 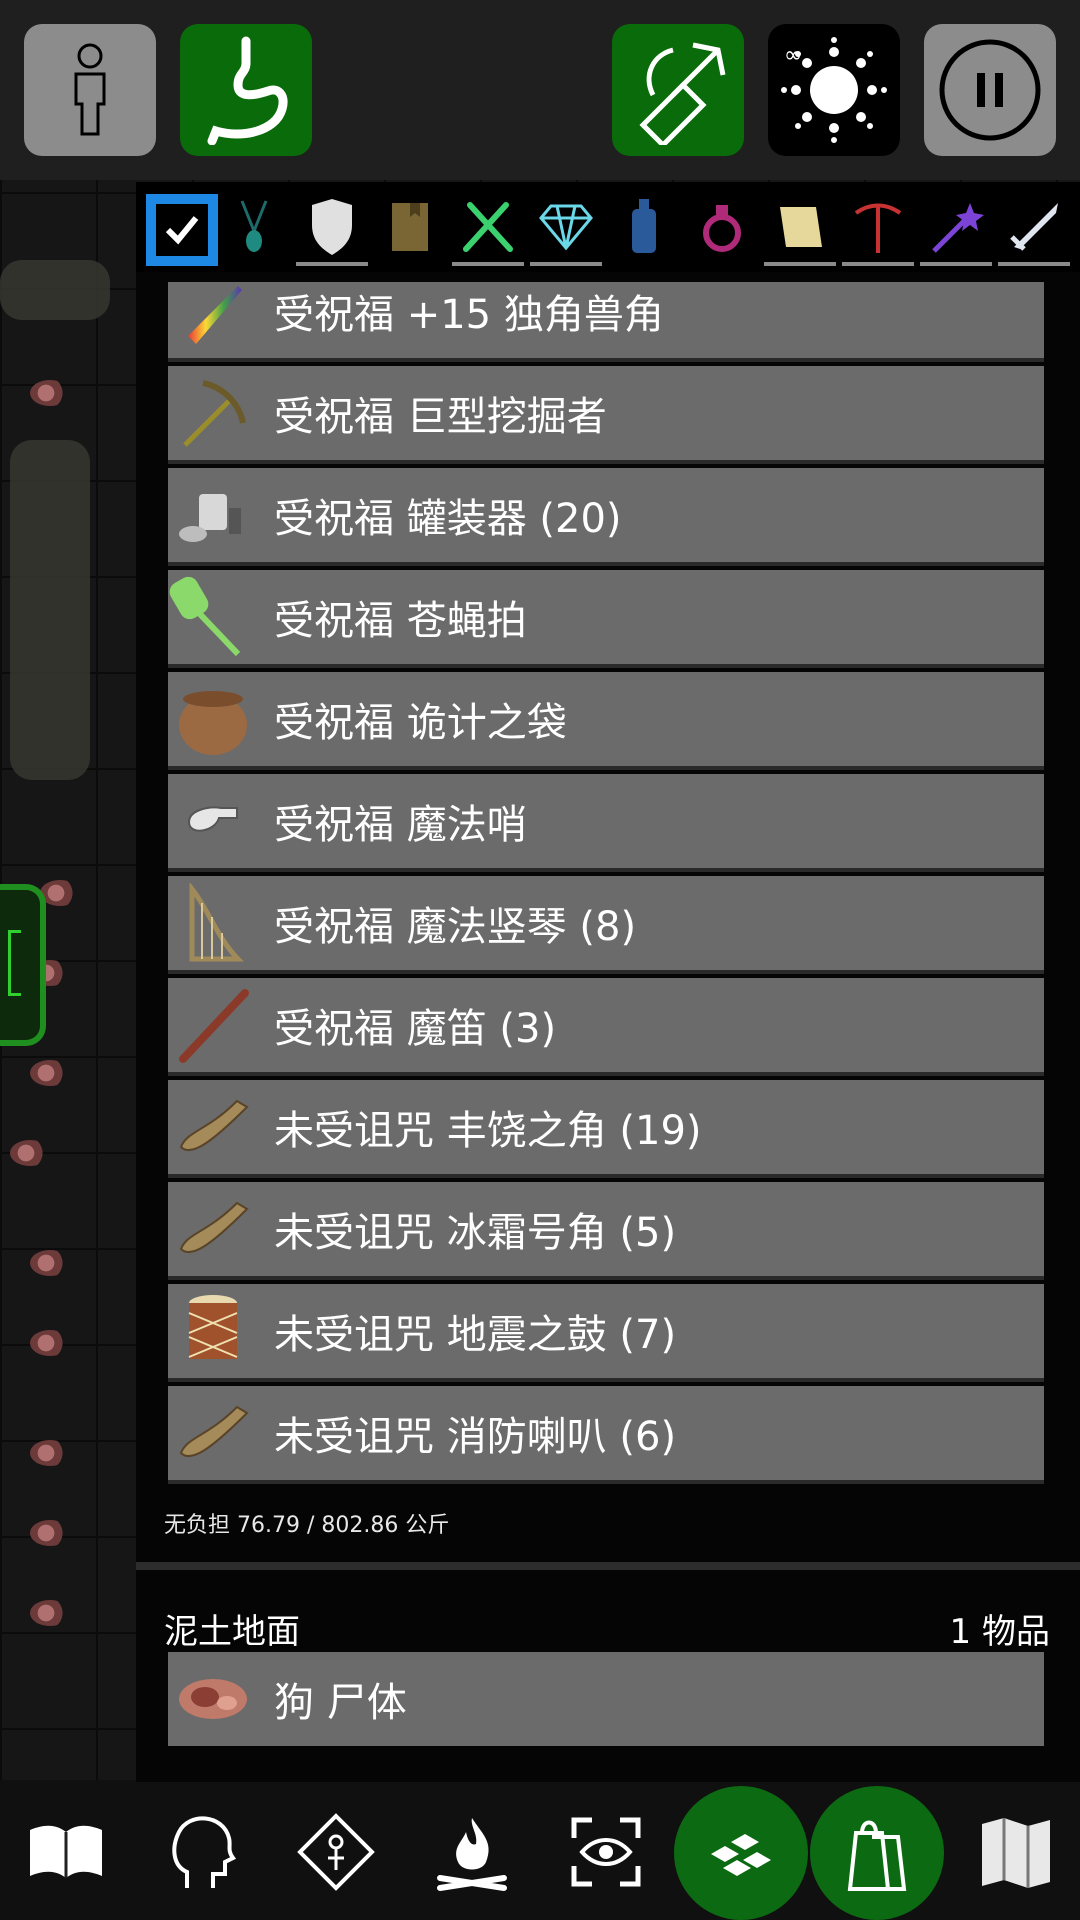 I want to click on ring-icon, so click(x=722, y=228).